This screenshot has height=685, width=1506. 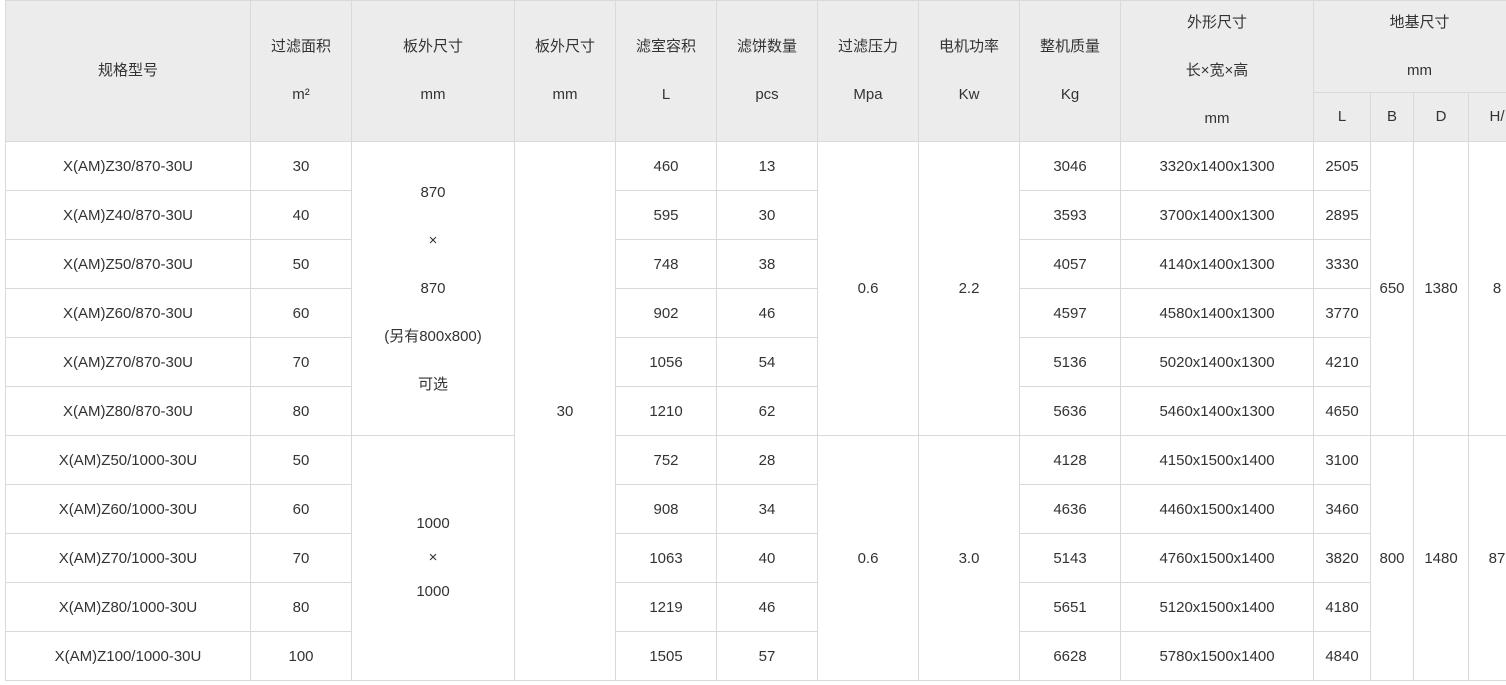 What do you see at coordinates (1217, 460) in the screenshot?
I see `cell-dims: 4150x1500x1400` at bounding box center [1217, 460].